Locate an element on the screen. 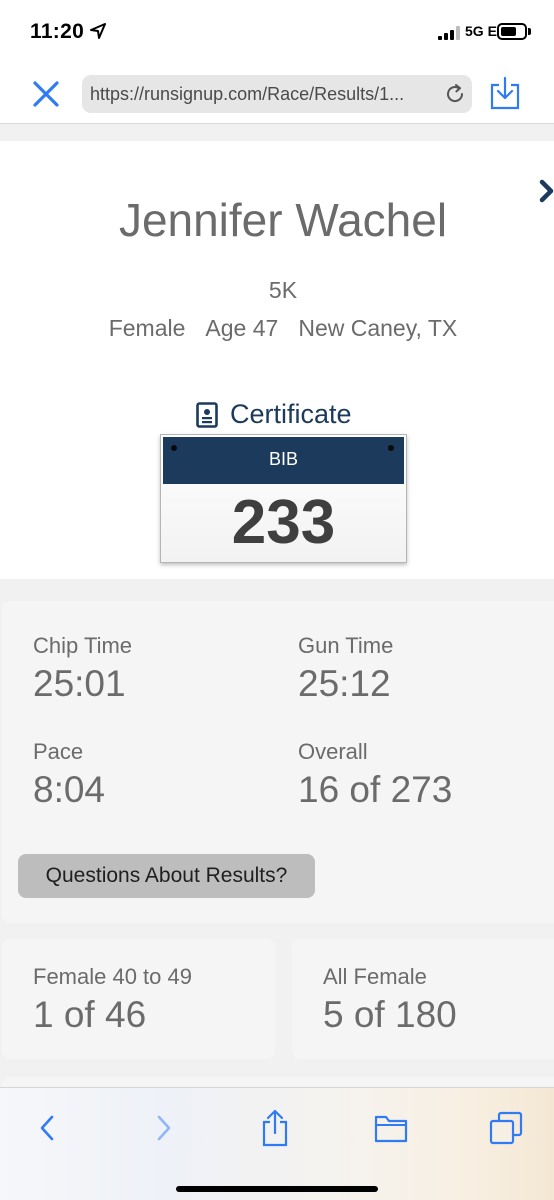  placement-card-age-group: Female 40 to 49 1 of 46 is located at coordinates (138, 999).